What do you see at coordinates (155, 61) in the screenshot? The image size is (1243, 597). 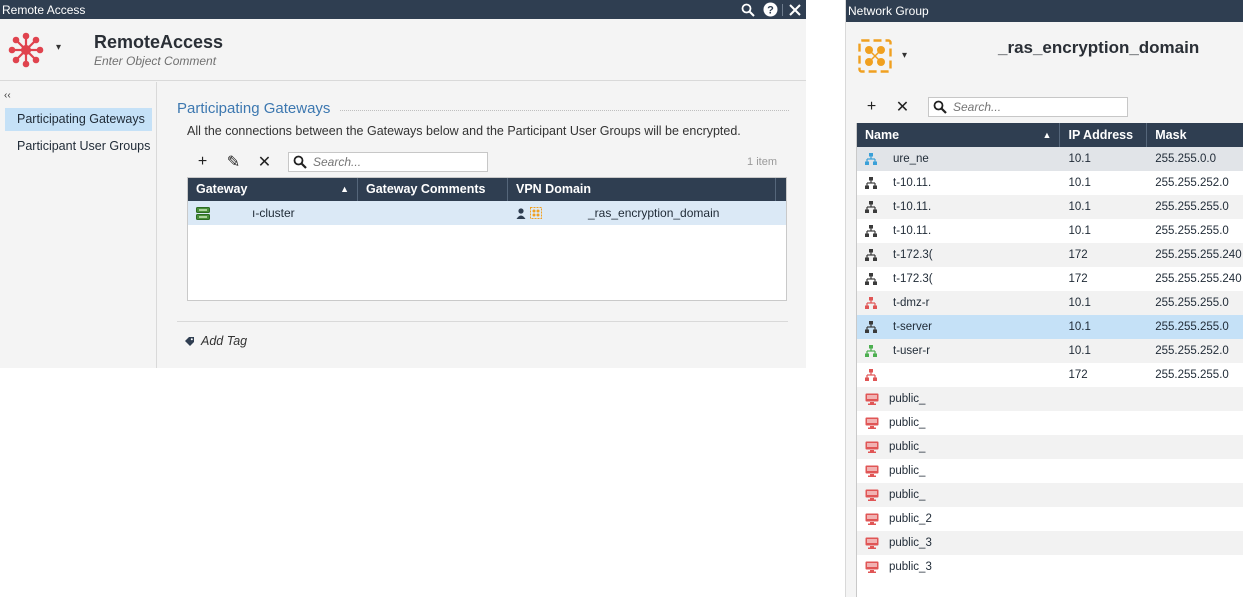 I see `object-comment: Enter Object Comment` at bounding box center [155, 61].